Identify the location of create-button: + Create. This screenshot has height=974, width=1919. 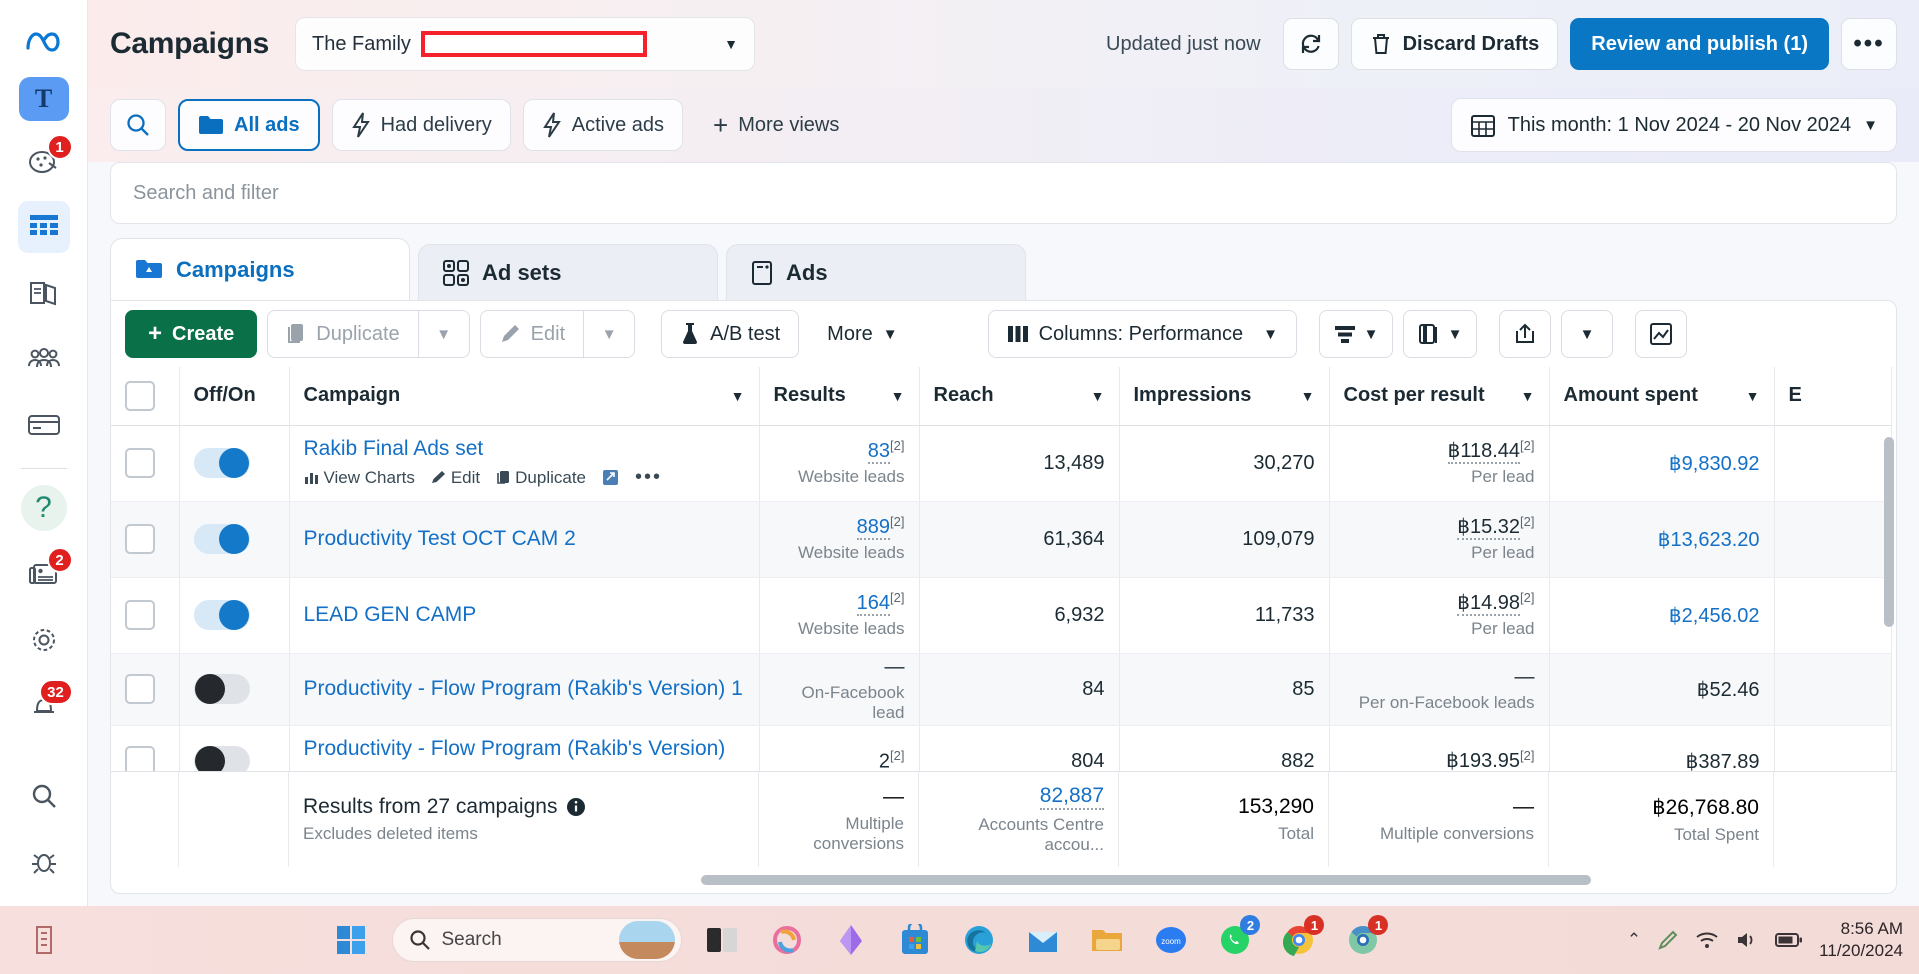
(191, 334).